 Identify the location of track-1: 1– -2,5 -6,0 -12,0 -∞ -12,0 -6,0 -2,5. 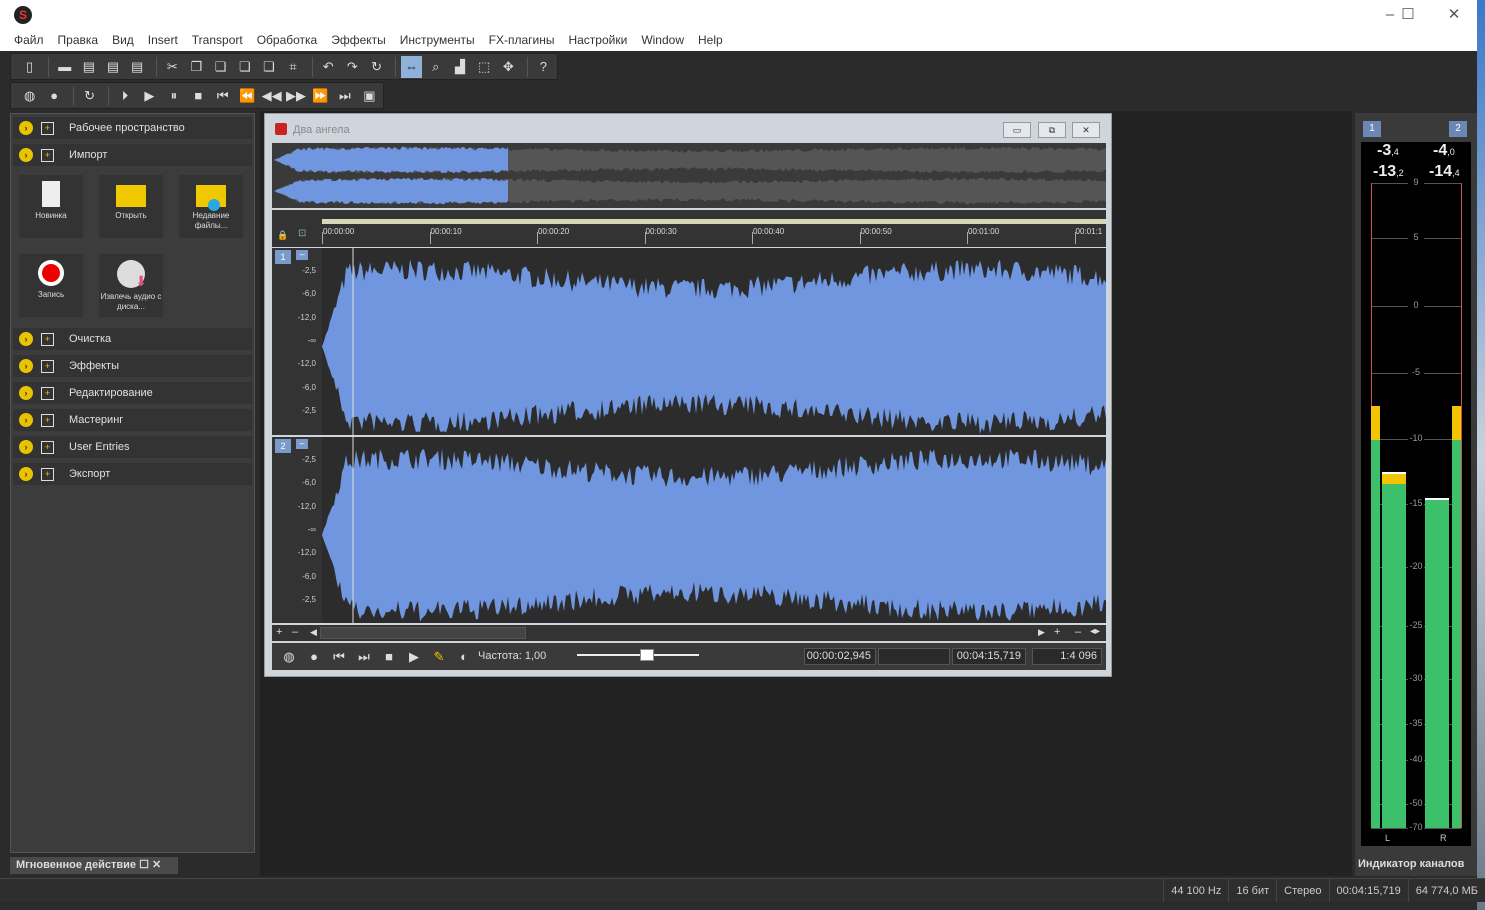
(689, 341).